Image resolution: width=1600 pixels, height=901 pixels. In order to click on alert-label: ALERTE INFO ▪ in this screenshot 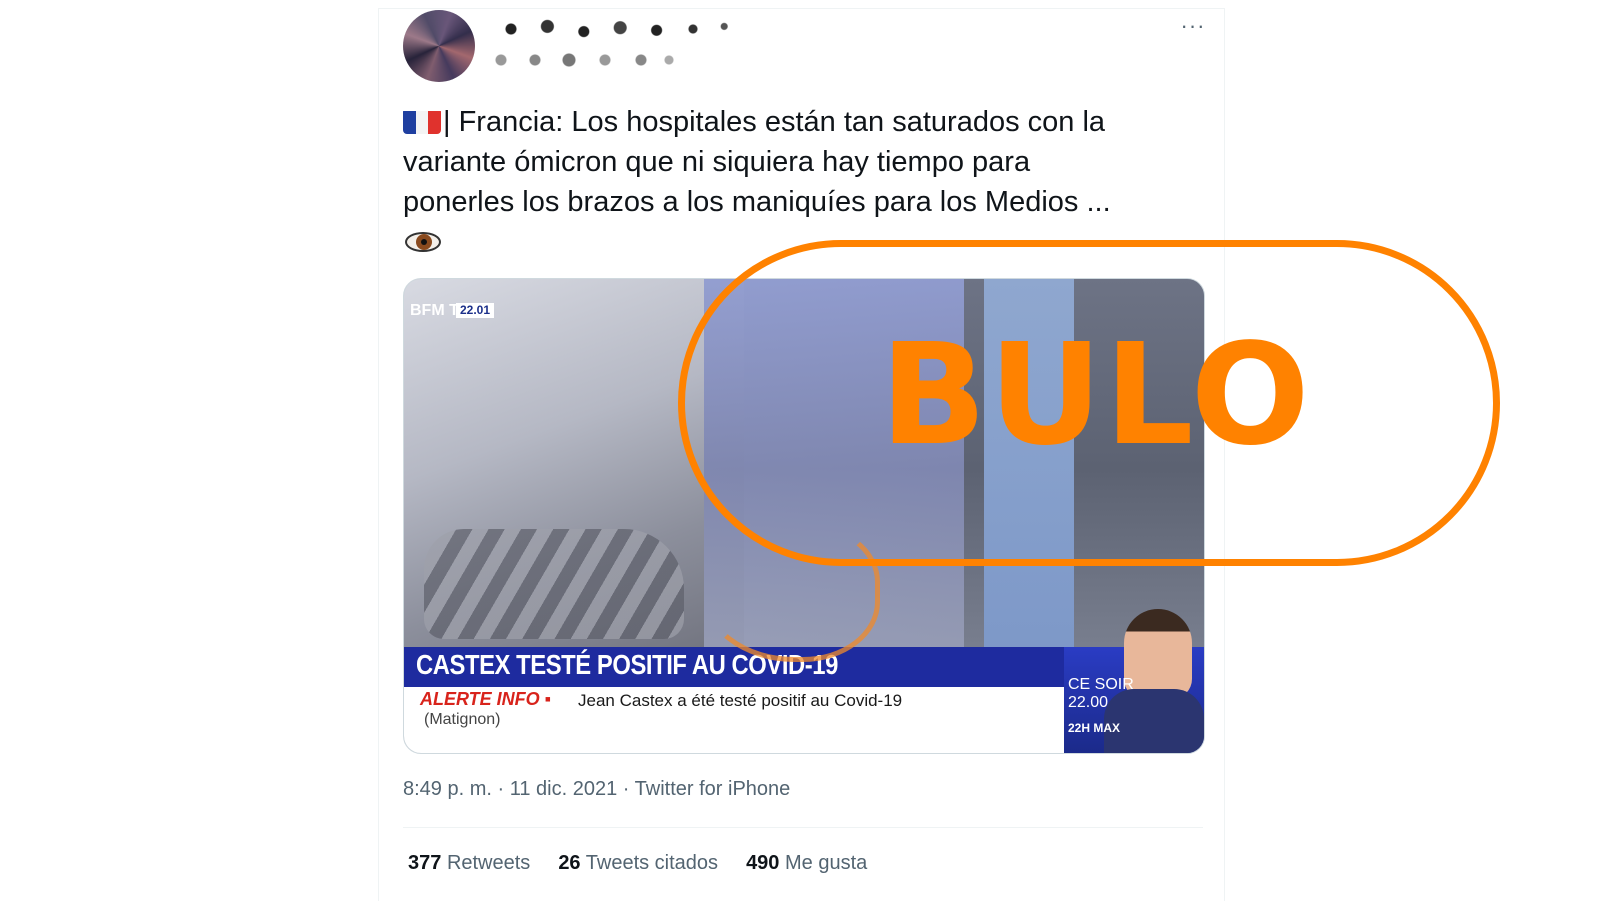, I will do `click(486, 699)`.